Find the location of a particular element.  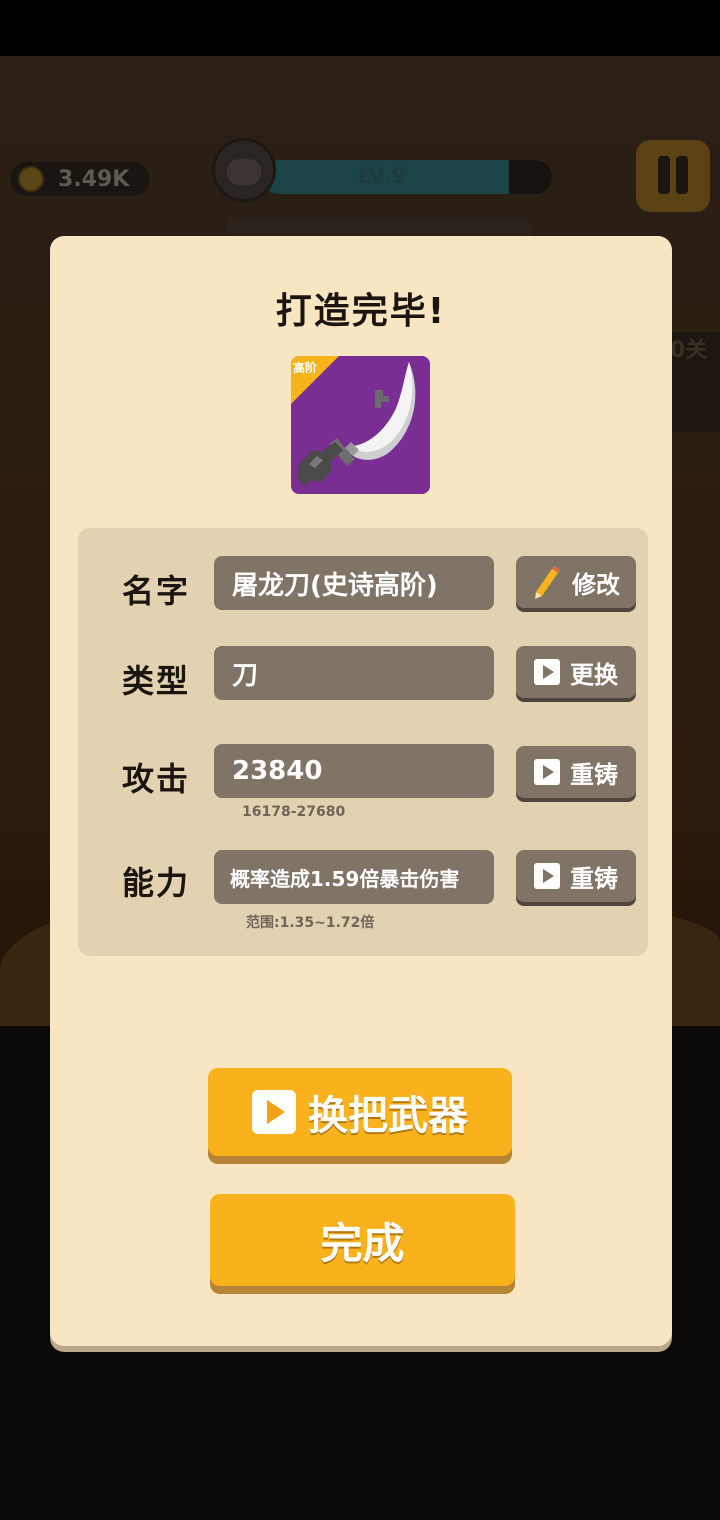

type-label: 类型 is located at coordinates (156, 681).